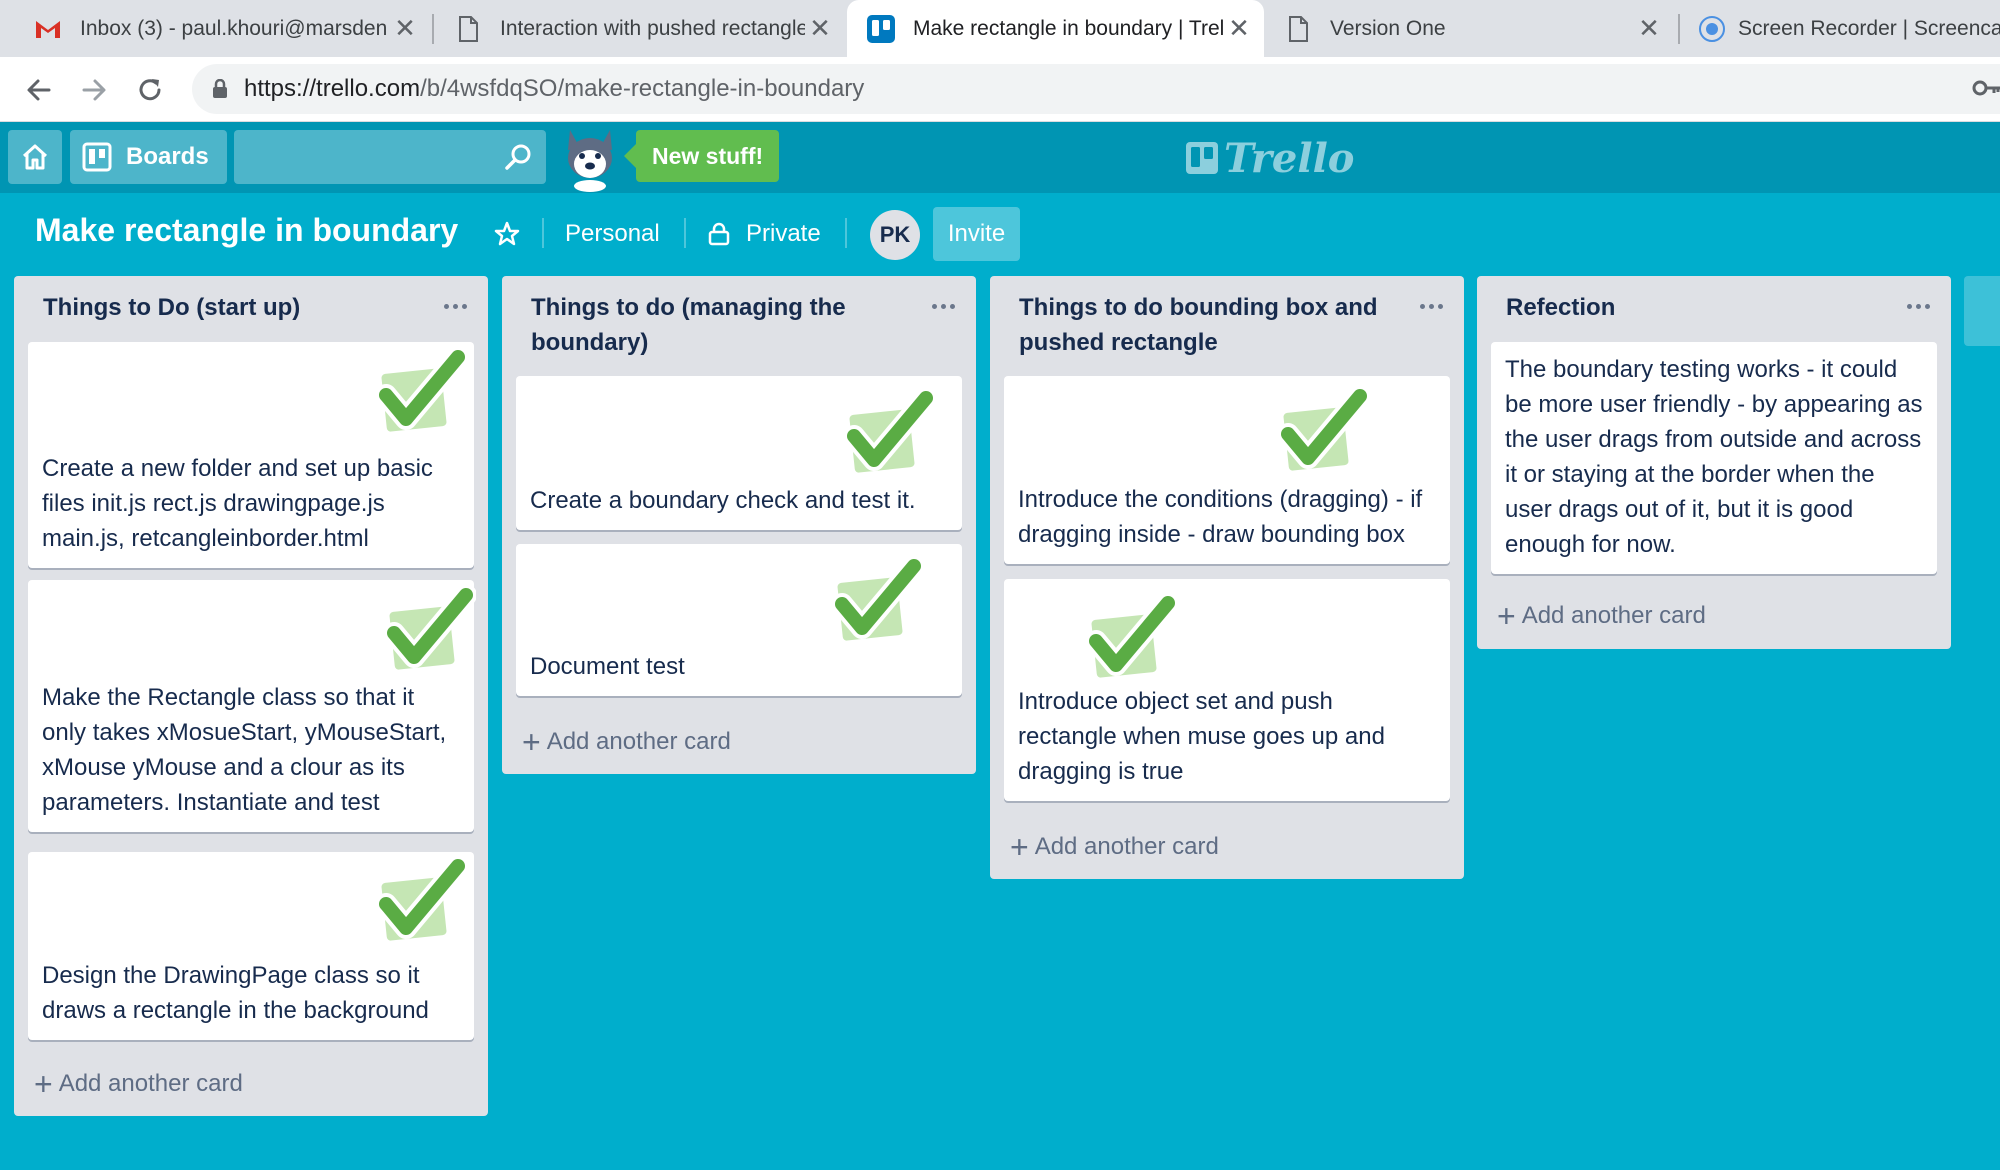 The width and height of the screenshot is (2000, 1170). I want to click on visibility-label: Private, so click(783, 233).